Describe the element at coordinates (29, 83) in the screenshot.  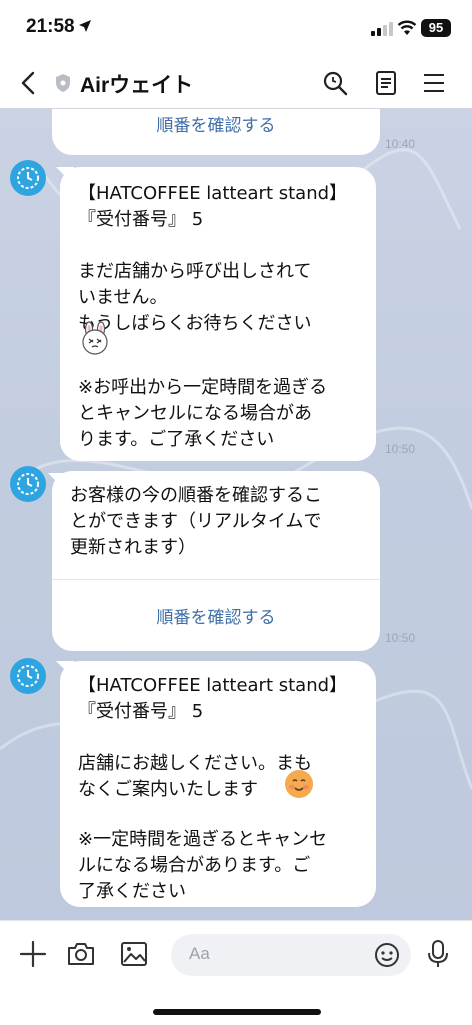
I see `back-icon` at that location.